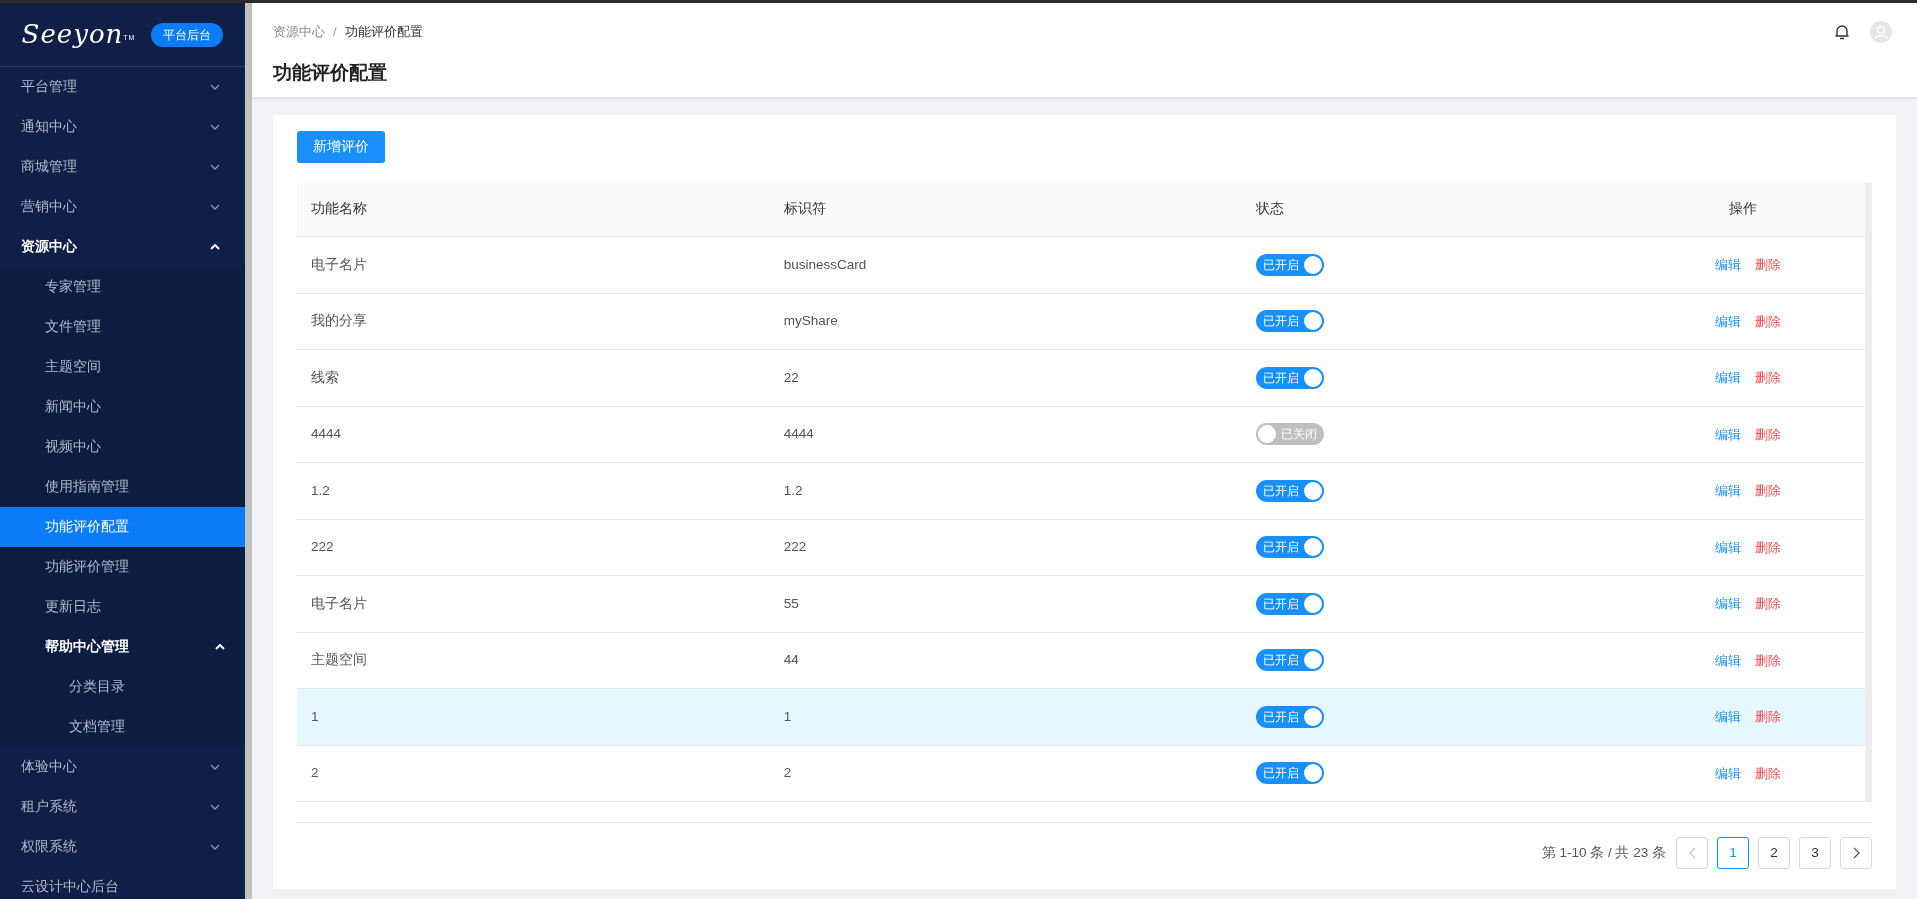 This screenshot has height=899, width=1917. I want to click on avatar-icon, so click(1881, 32).